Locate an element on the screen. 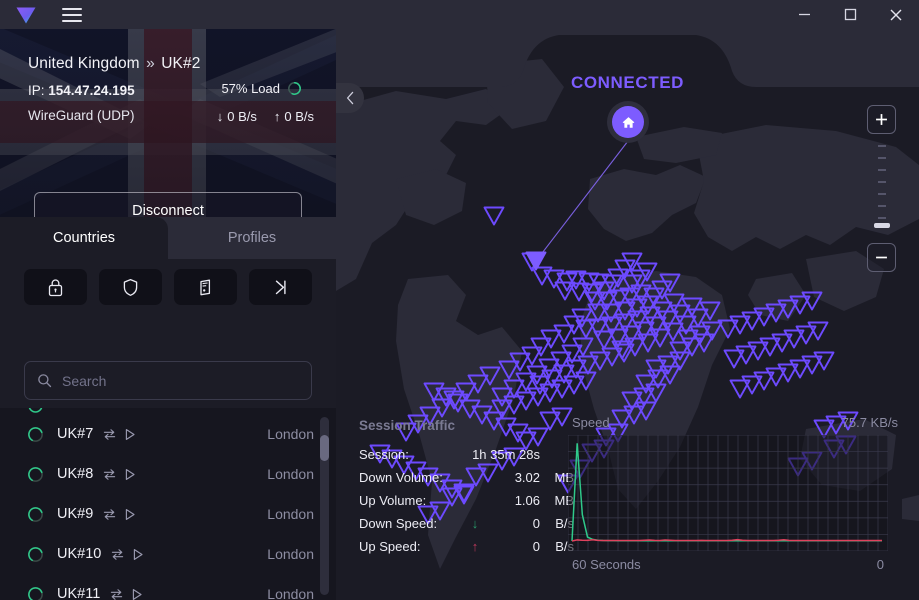  menu-button is located at coordinates (72, 14).